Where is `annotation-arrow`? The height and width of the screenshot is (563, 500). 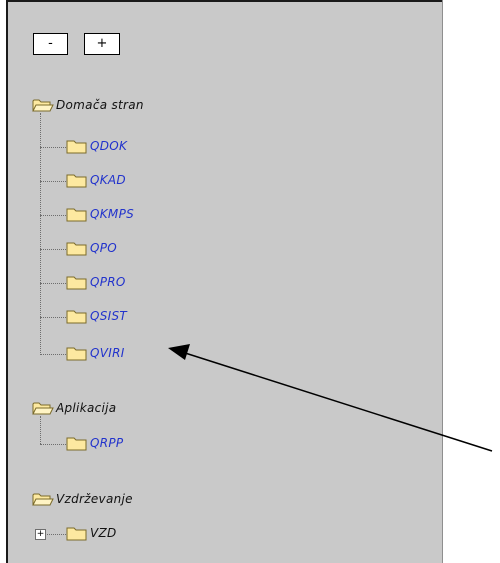
annotation-arrow is located at coordinates (330, 398).